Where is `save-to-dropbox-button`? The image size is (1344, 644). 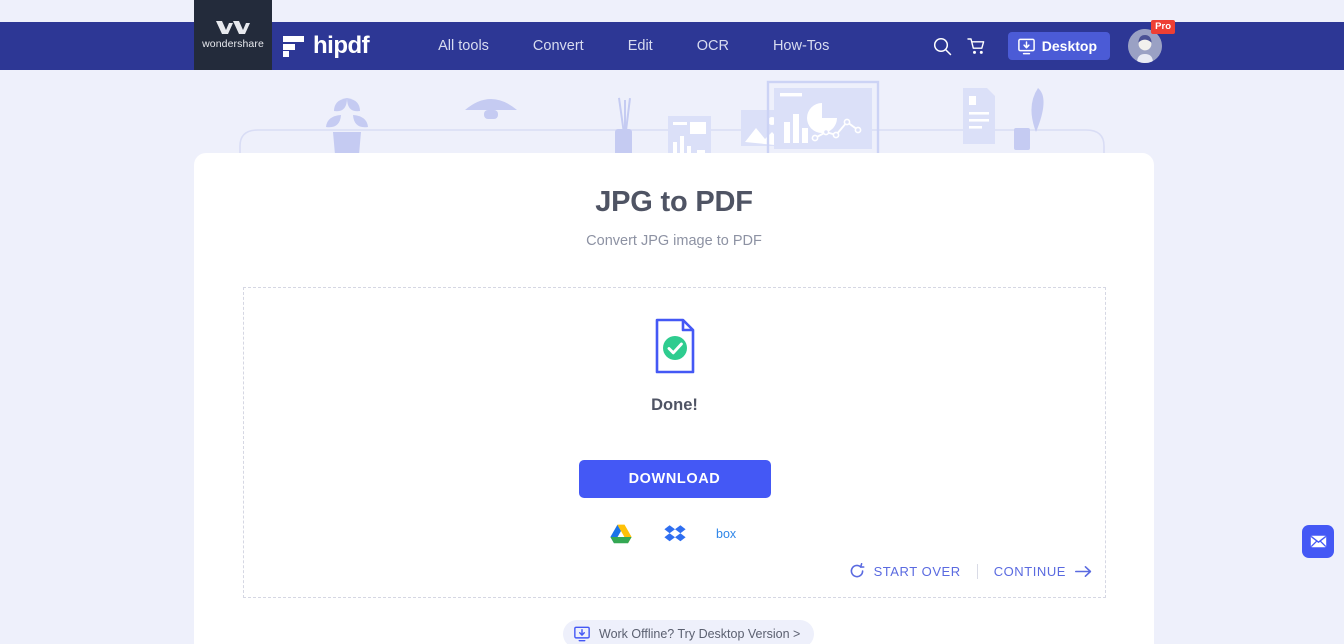
save-to-dropbox-button is located at coordinates (675, 534).